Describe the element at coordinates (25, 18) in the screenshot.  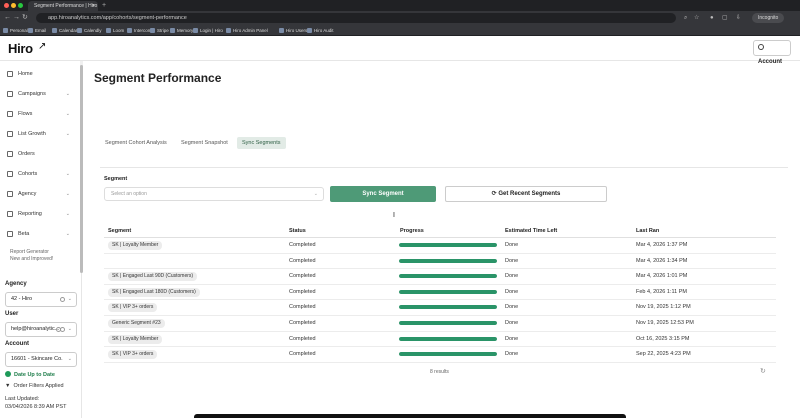
I see `reload-icon: ↻` at that location.